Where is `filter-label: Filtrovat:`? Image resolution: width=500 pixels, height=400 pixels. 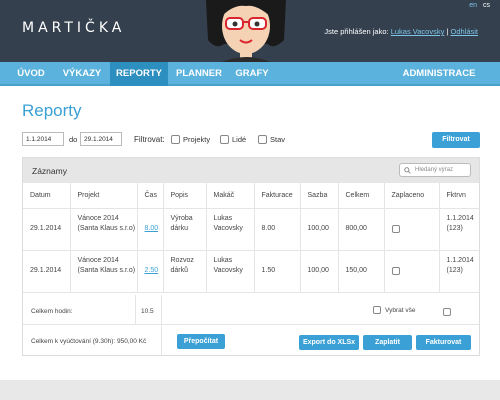
filter-label: Filtrovat: is located at coordinates (149, 139).